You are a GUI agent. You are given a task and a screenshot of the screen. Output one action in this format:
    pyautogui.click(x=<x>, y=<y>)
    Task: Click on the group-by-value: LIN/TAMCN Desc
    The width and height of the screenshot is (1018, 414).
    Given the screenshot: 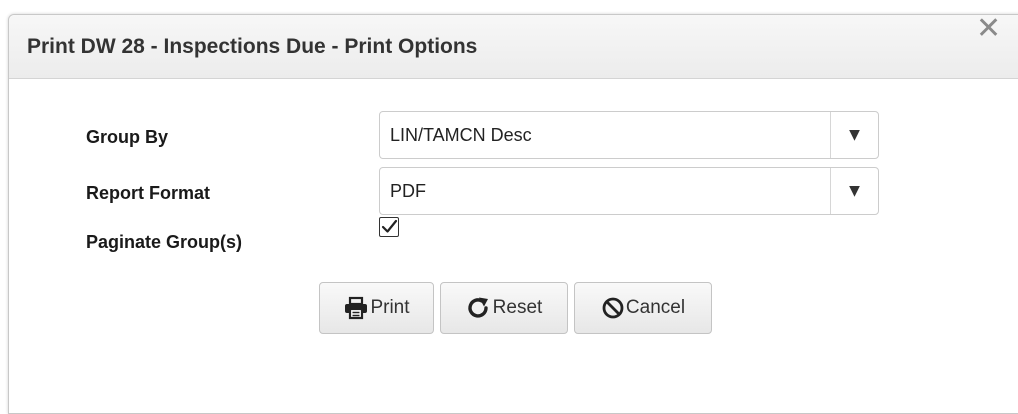 What is the action you would take?
    pyautogui.click(x=461, y=135)
    